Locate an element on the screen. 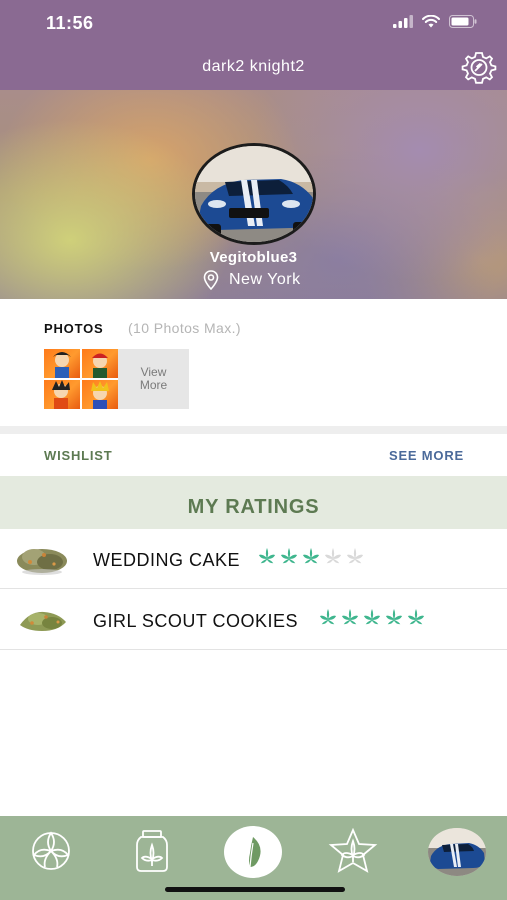 Image resolution: width=507 pixels, height=900 pixels. photos-section: PHOTOS (10 Photos Max.) View More is located at coordinates (253, 362).